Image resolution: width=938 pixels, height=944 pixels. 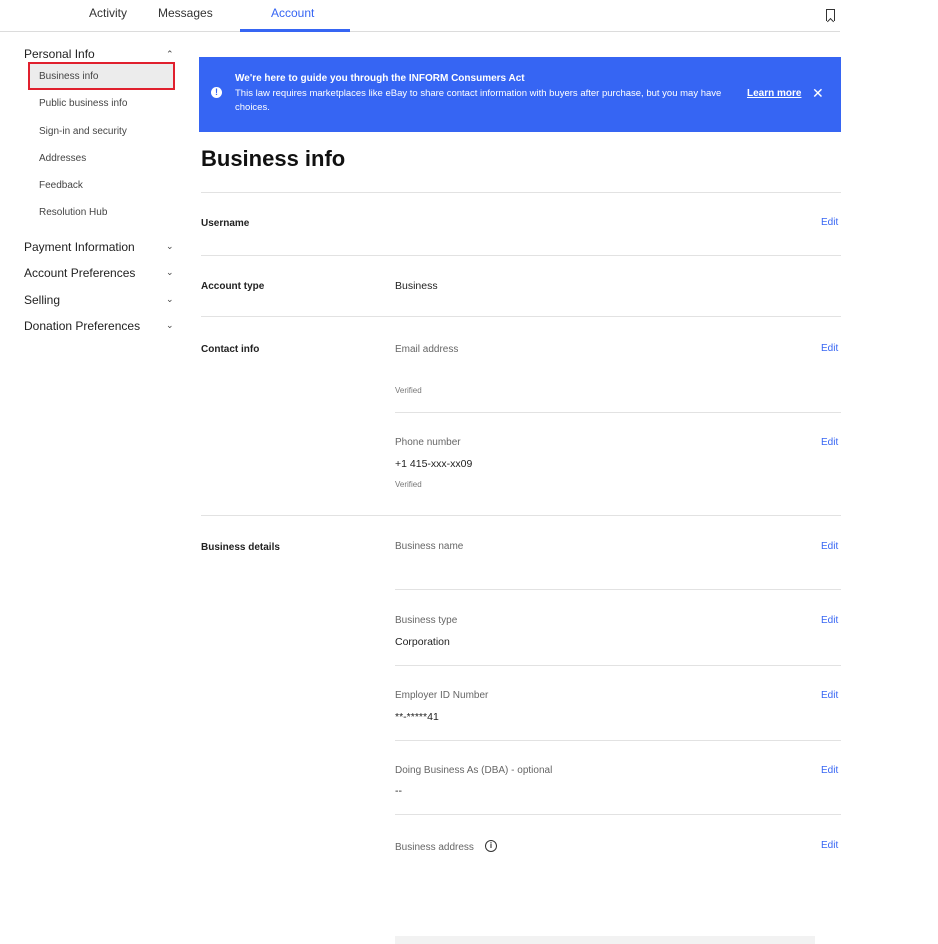 What do you see at coordinates (474, 770) in the screenshot?
I see `dba-label: Doing Business As (DBA) - optional` at bounding box center [474, 770].